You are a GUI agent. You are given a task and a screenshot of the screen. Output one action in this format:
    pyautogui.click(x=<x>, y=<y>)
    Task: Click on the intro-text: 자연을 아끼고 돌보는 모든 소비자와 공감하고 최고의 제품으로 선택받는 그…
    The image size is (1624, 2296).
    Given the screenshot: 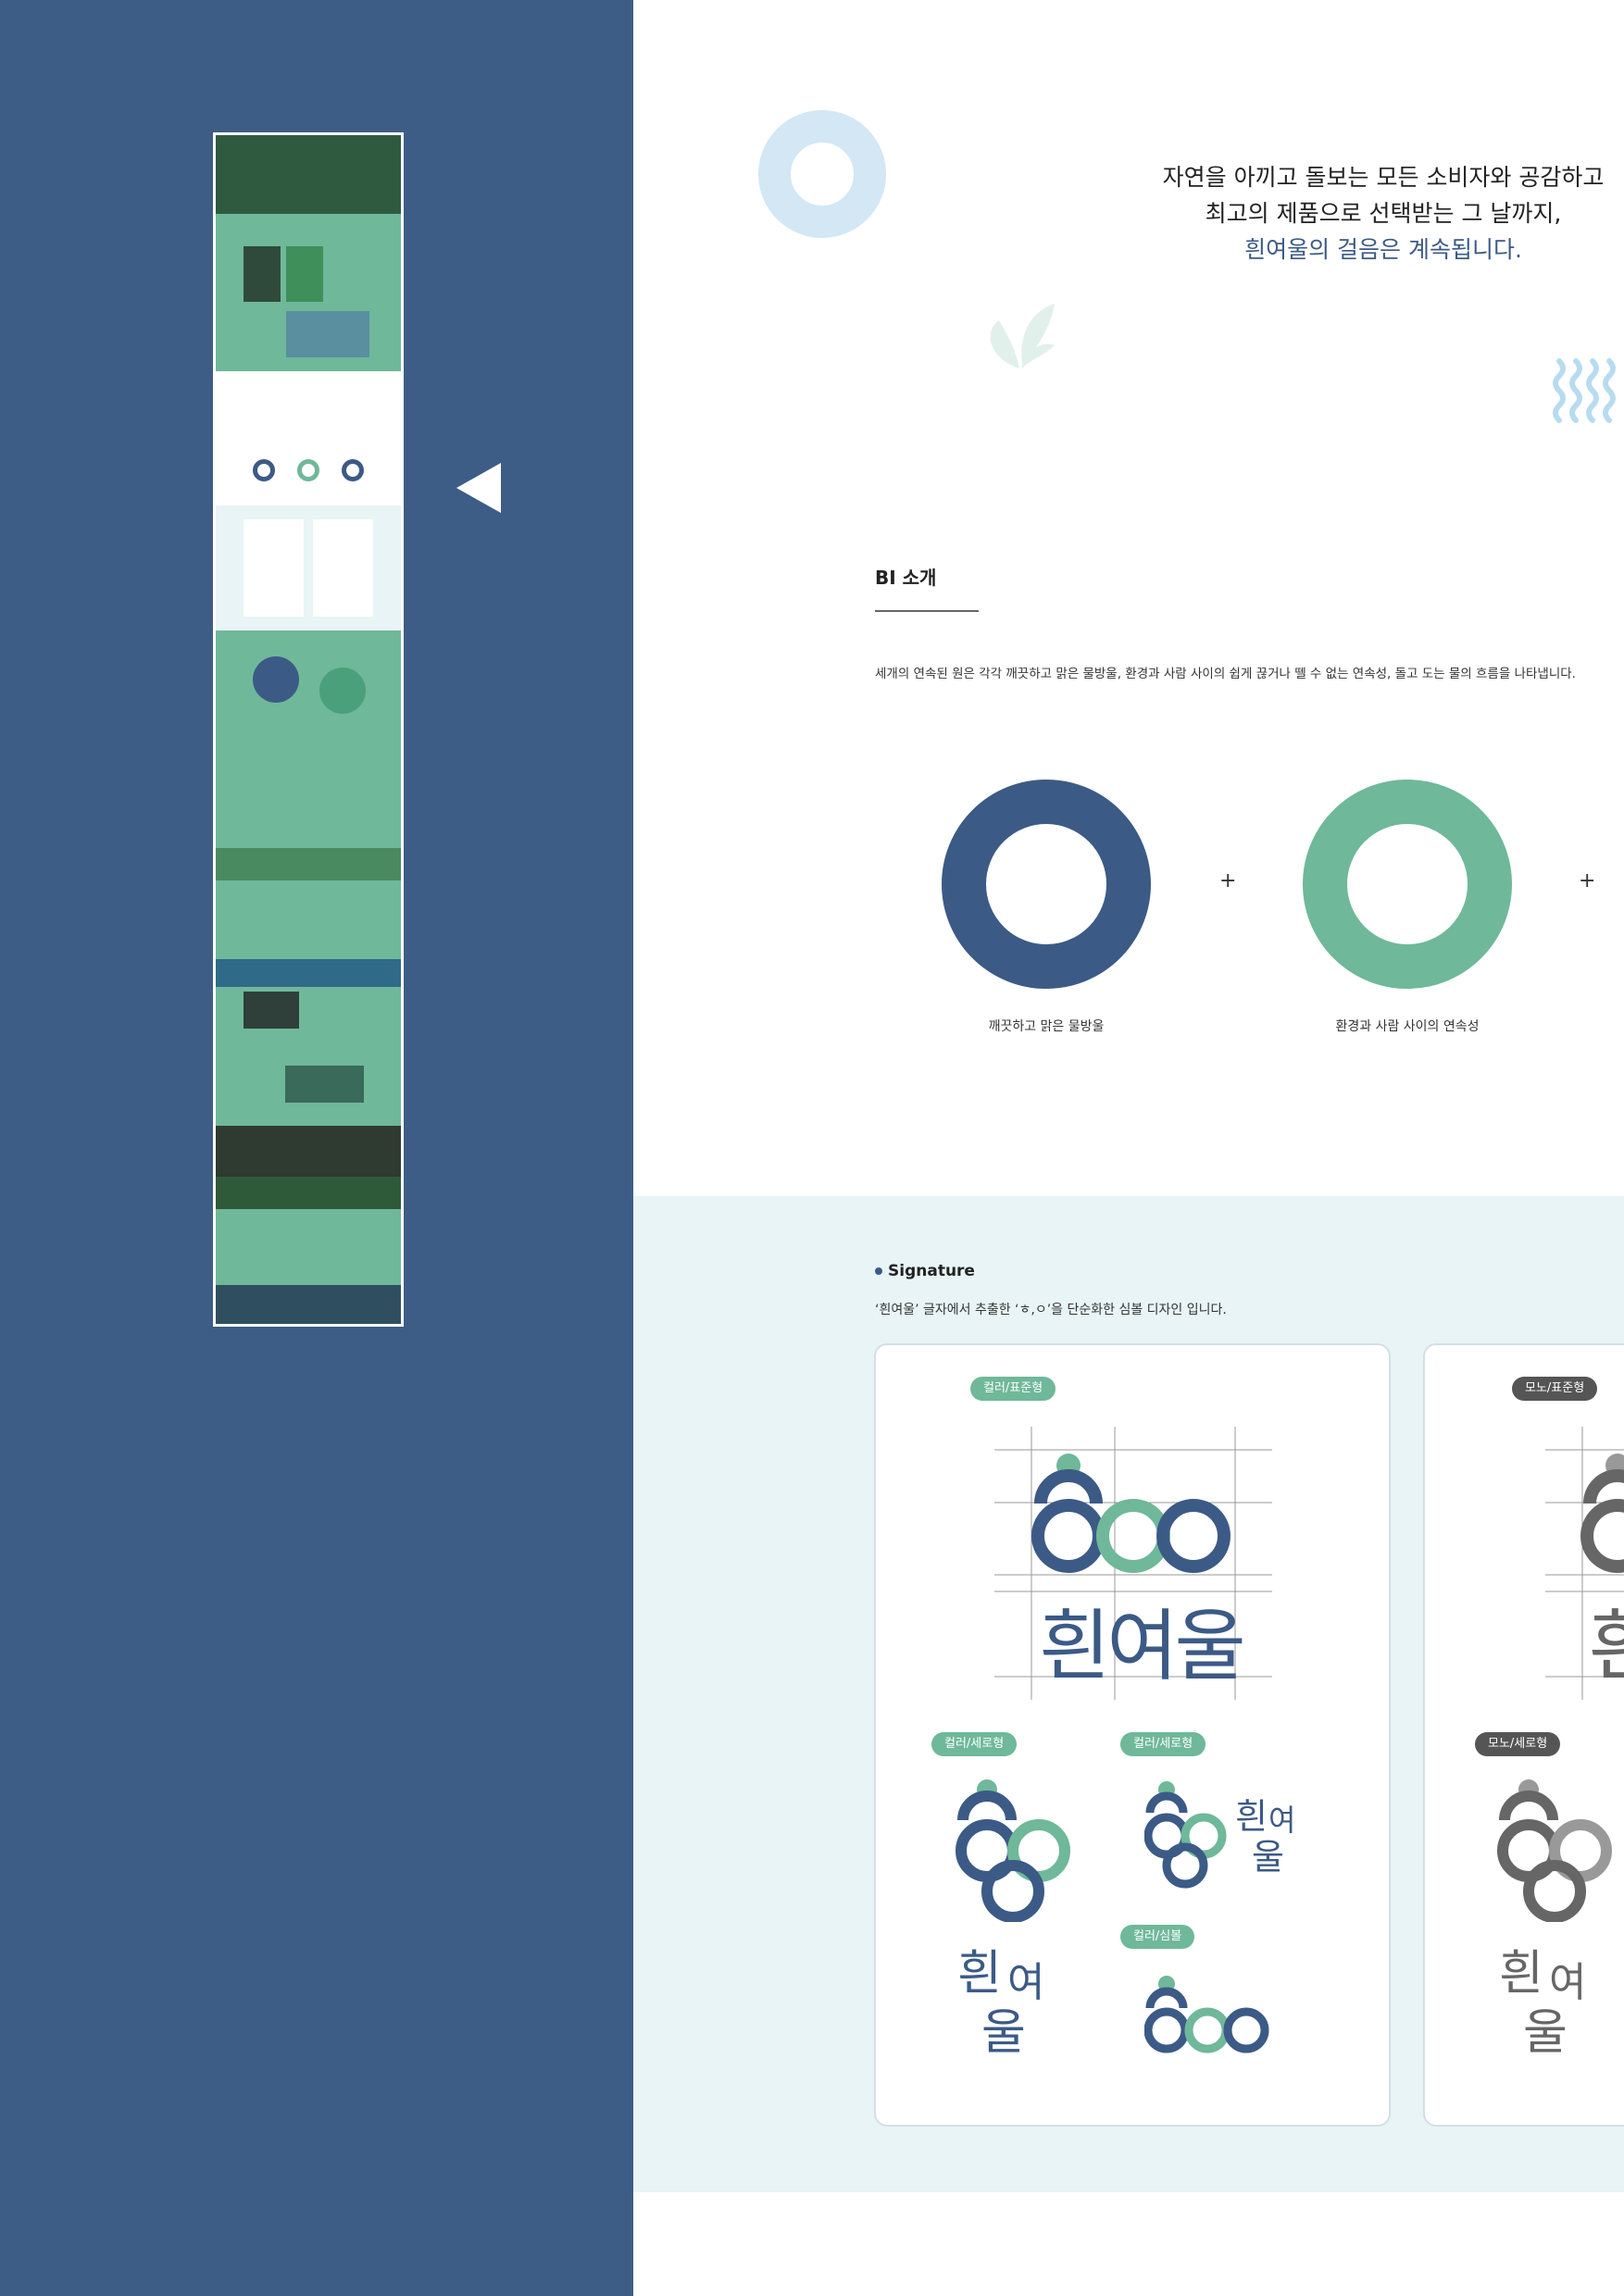 What is the action you would take?
    pyautogui.click(x=1383, y=213)
    